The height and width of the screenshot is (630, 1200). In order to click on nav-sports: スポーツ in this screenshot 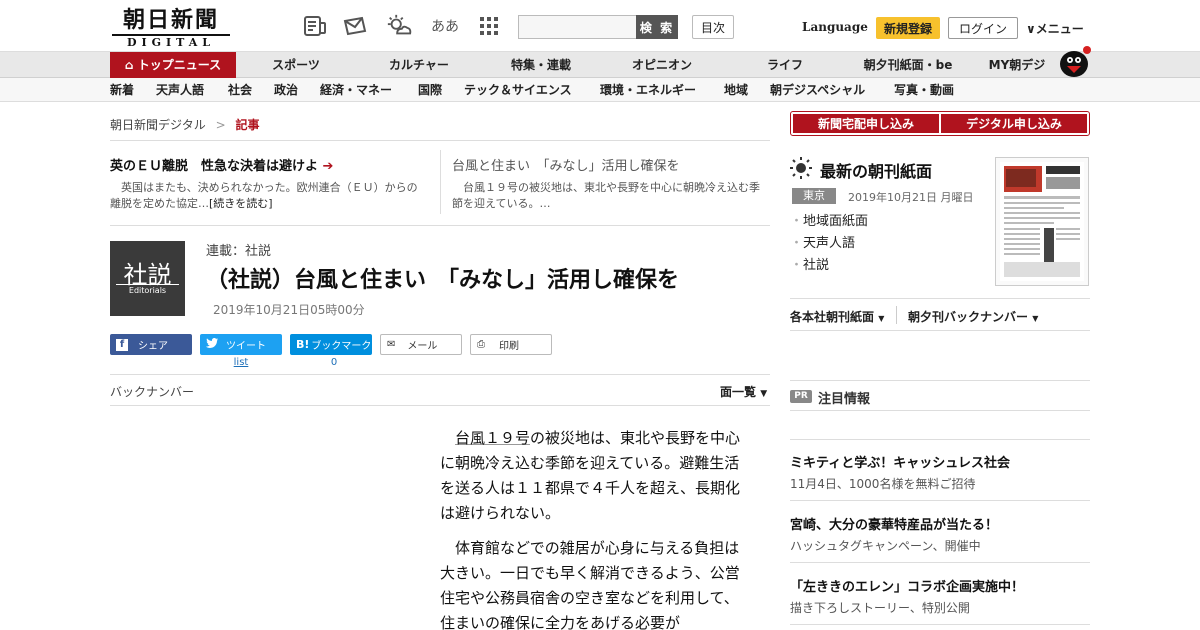, I will do `click(296, 65)`.